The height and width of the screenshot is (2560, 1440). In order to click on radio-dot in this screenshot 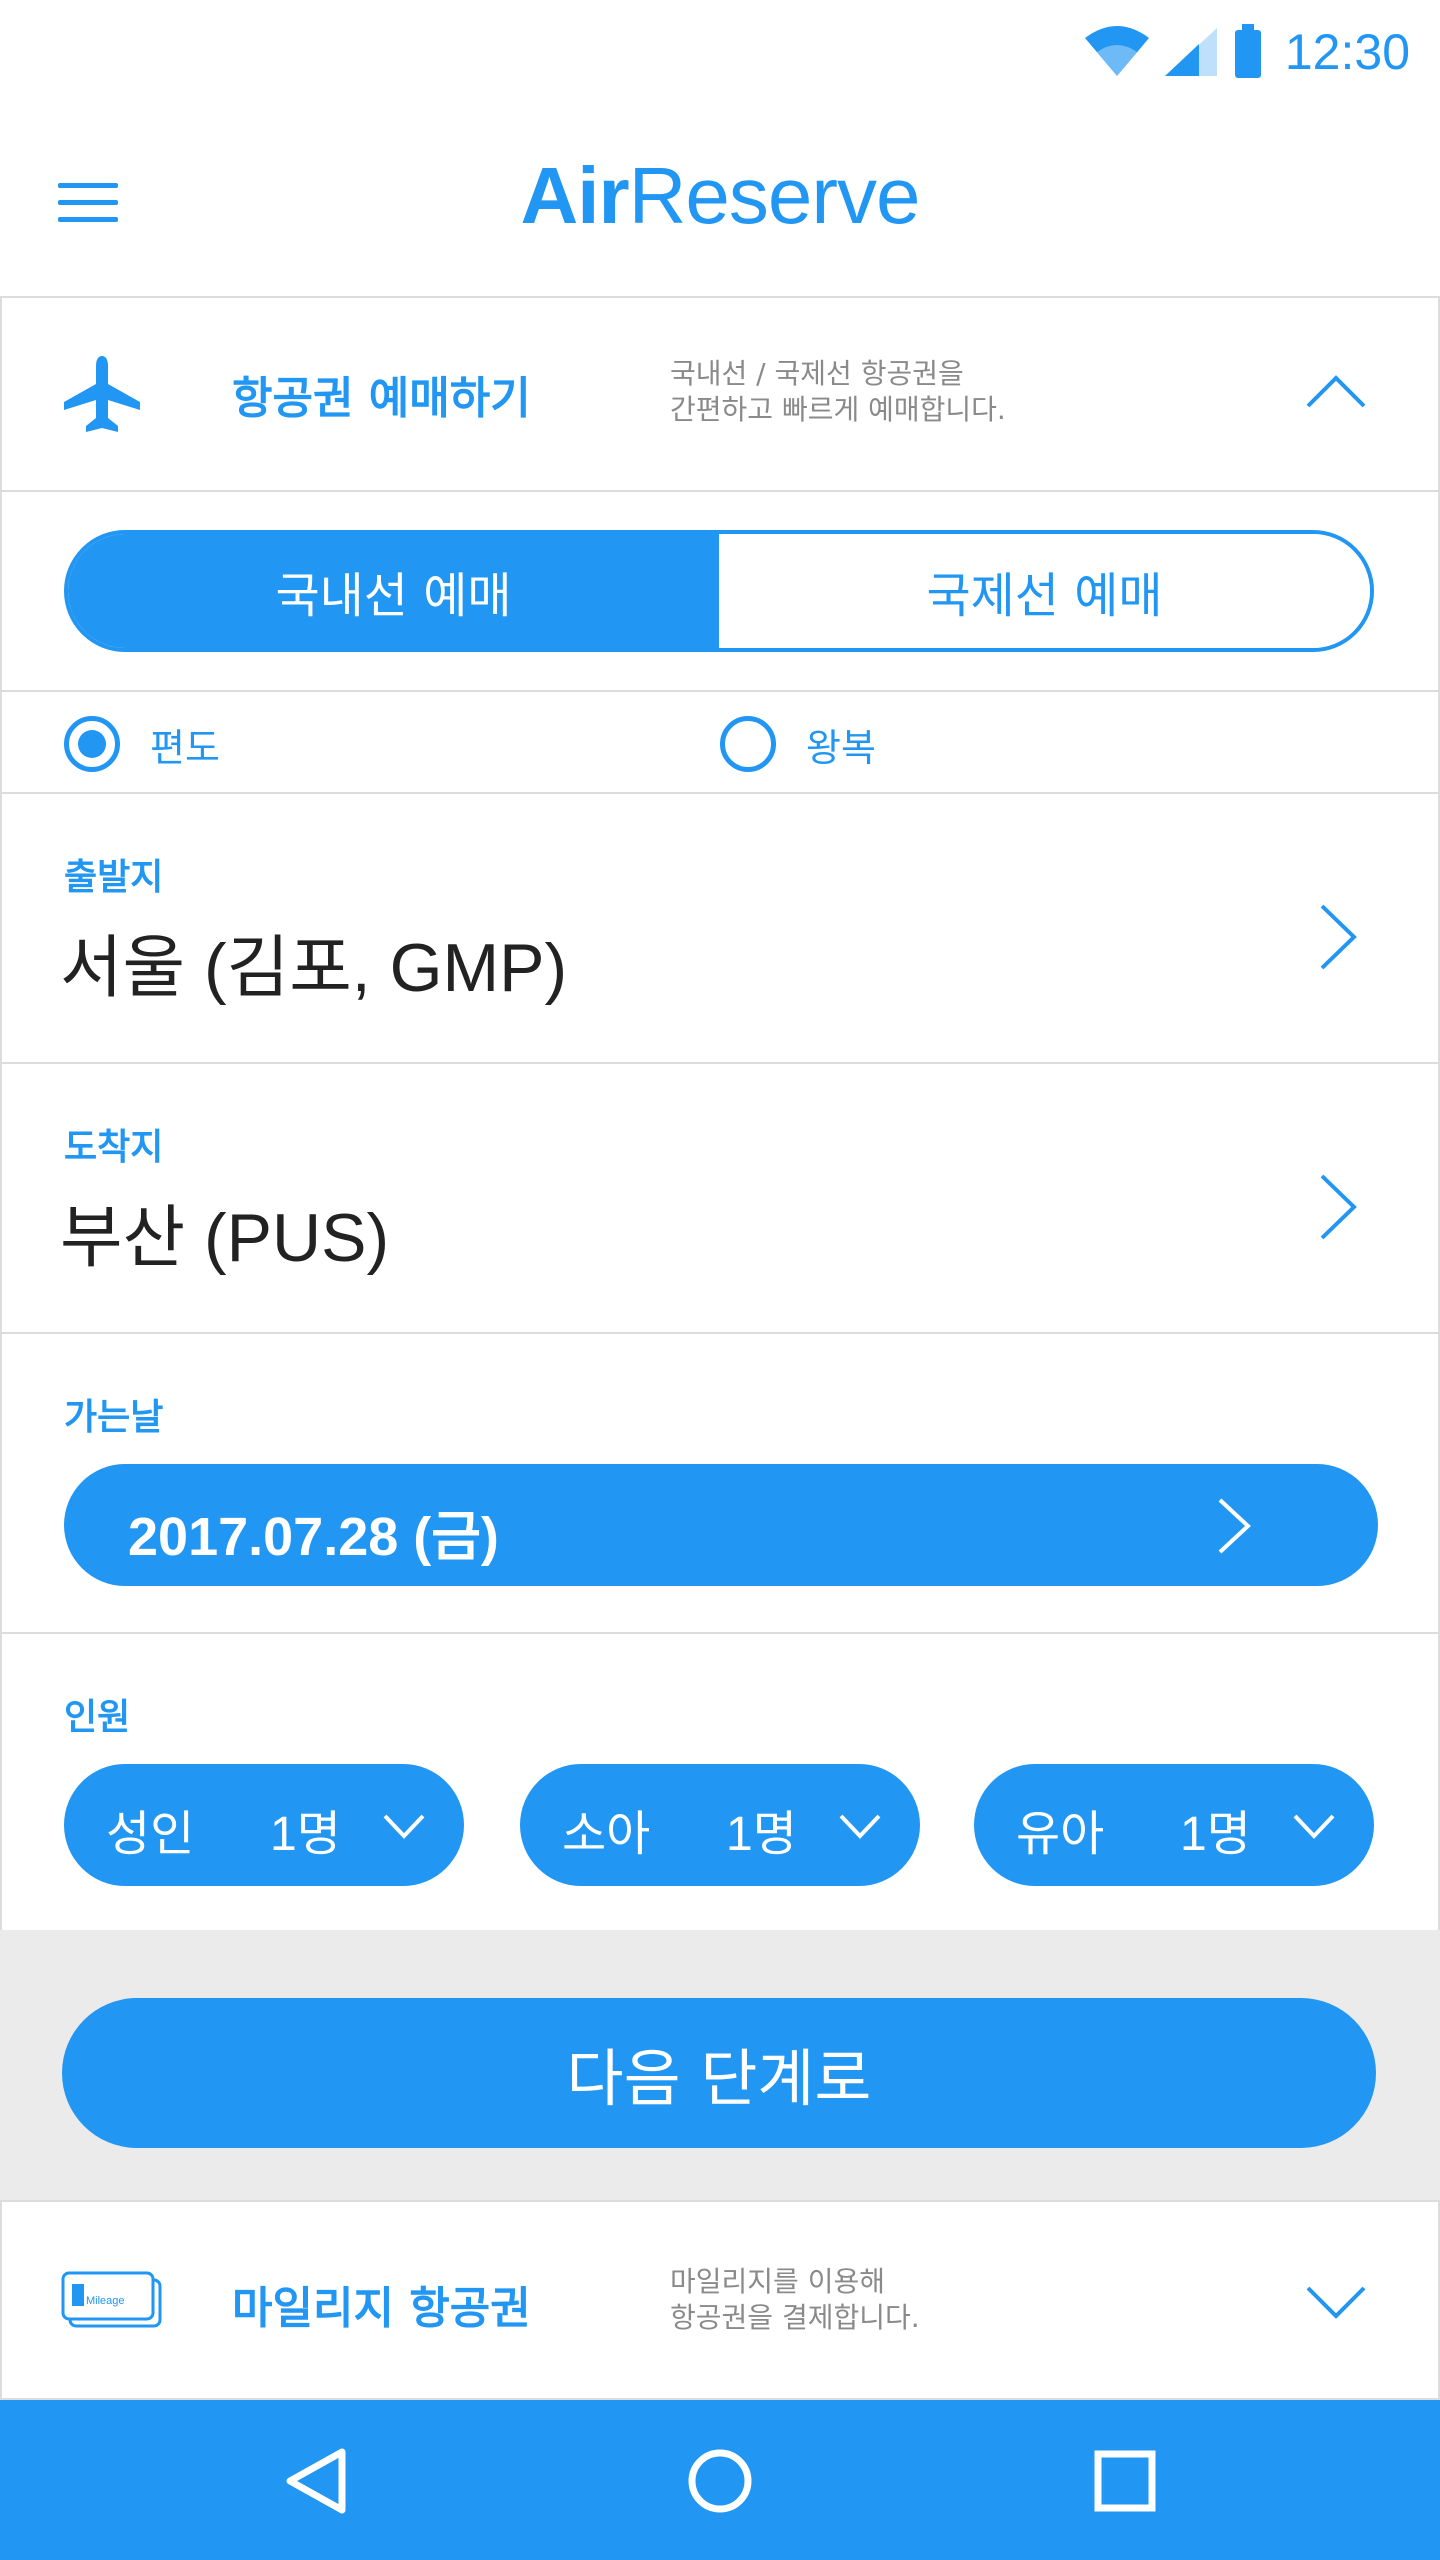, I will do `click(92, 744)`.